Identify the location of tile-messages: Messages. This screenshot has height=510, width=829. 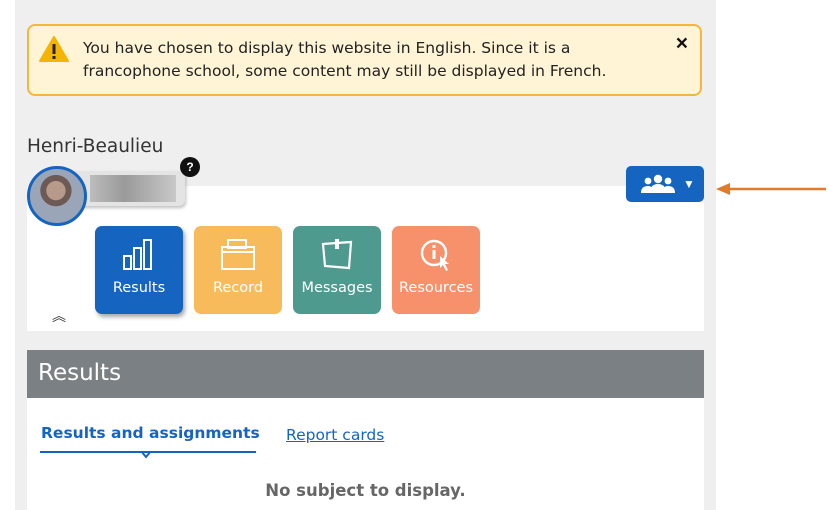
(337, 270).